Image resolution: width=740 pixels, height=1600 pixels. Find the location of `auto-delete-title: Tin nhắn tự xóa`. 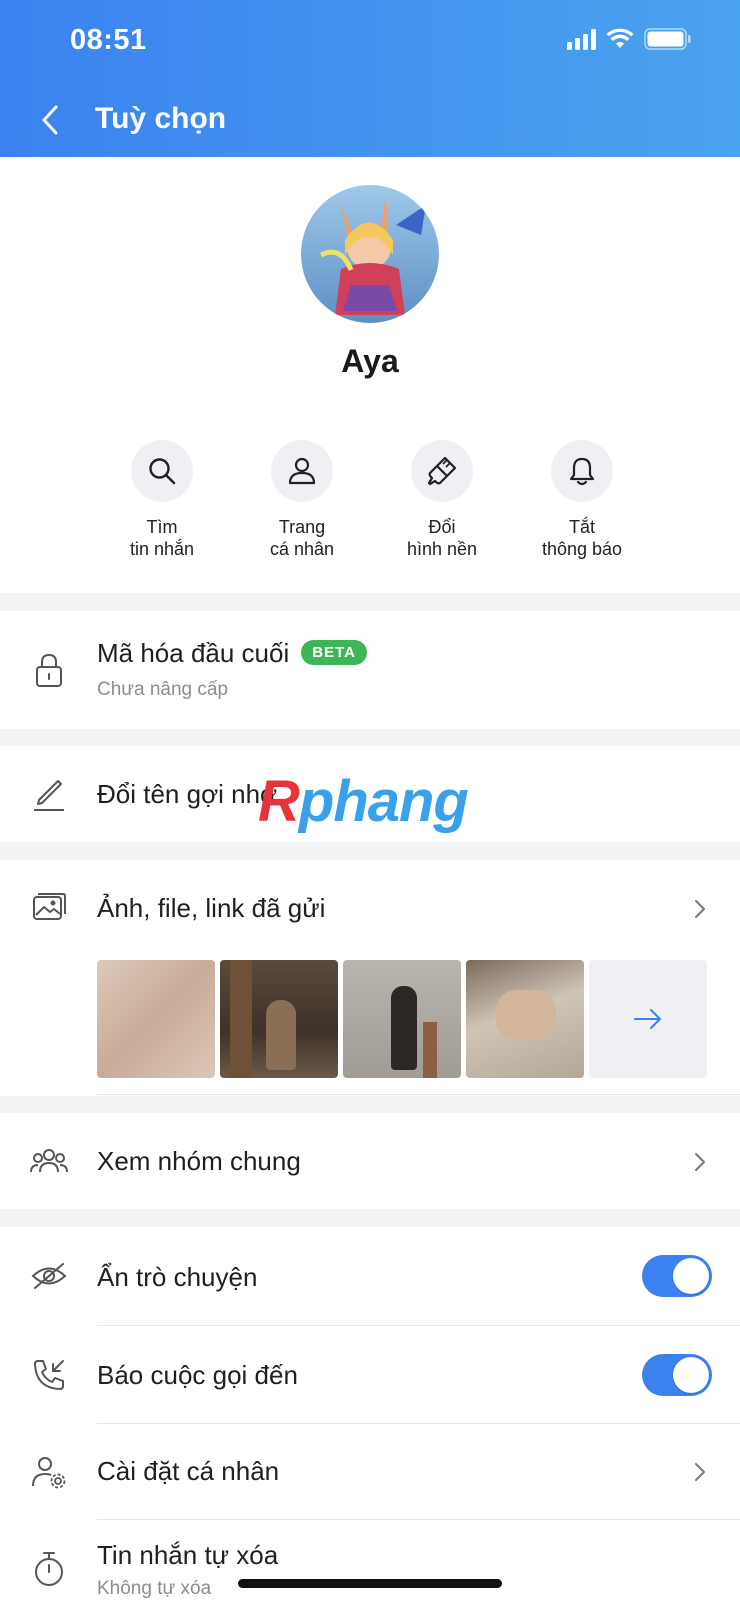

auto-delete-title: Tin nhắn tự xóa is located at coordinates (188, 1555).